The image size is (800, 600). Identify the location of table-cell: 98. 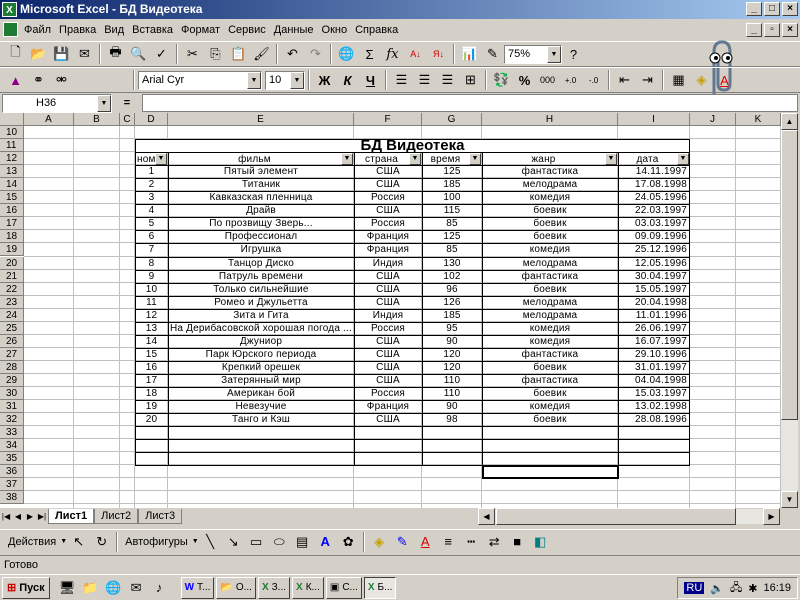
(452, 420).